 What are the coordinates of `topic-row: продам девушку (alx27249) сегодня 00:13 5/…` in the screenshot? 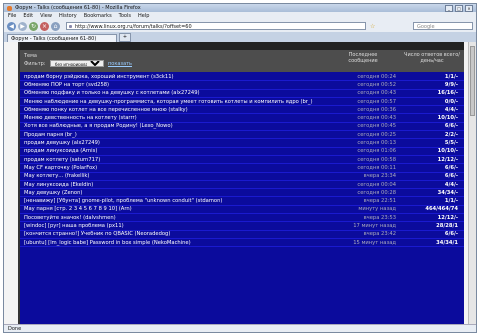 It's located at (242, 143).